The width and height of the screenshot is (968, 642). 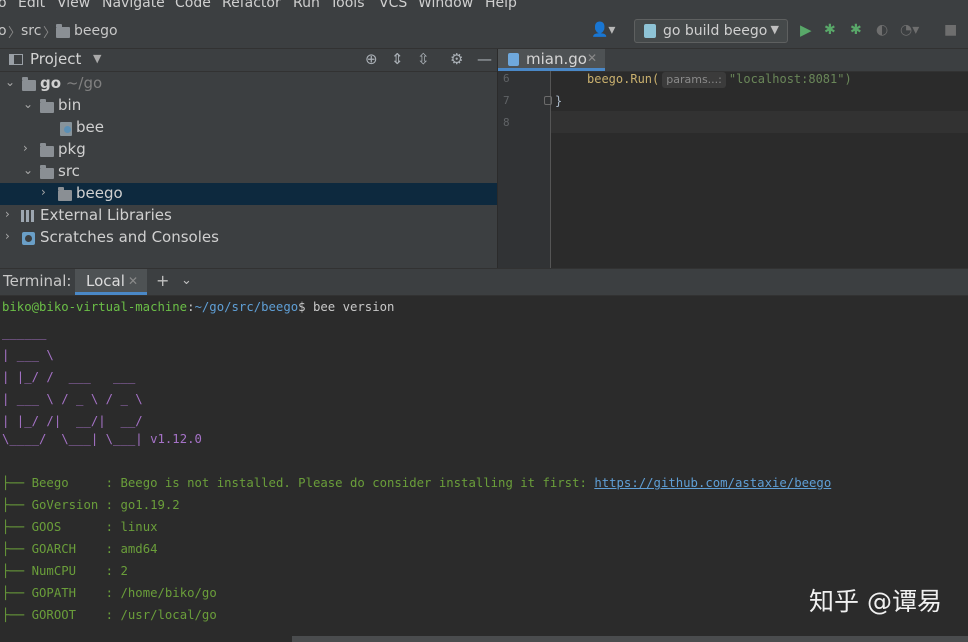 What do you see at coordinates (525, 169) in the screenshot?
I see `line-number-gutter: 6 7 8` at bounding box center [525, 169].